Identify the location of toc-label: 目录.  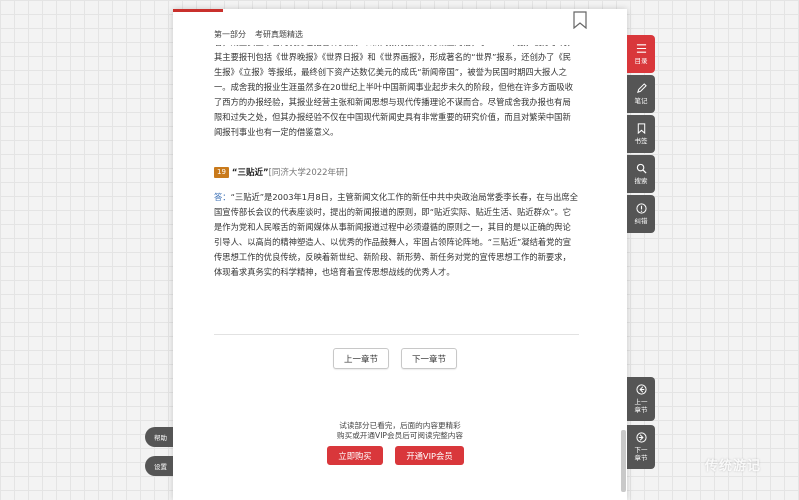
(641, 61).